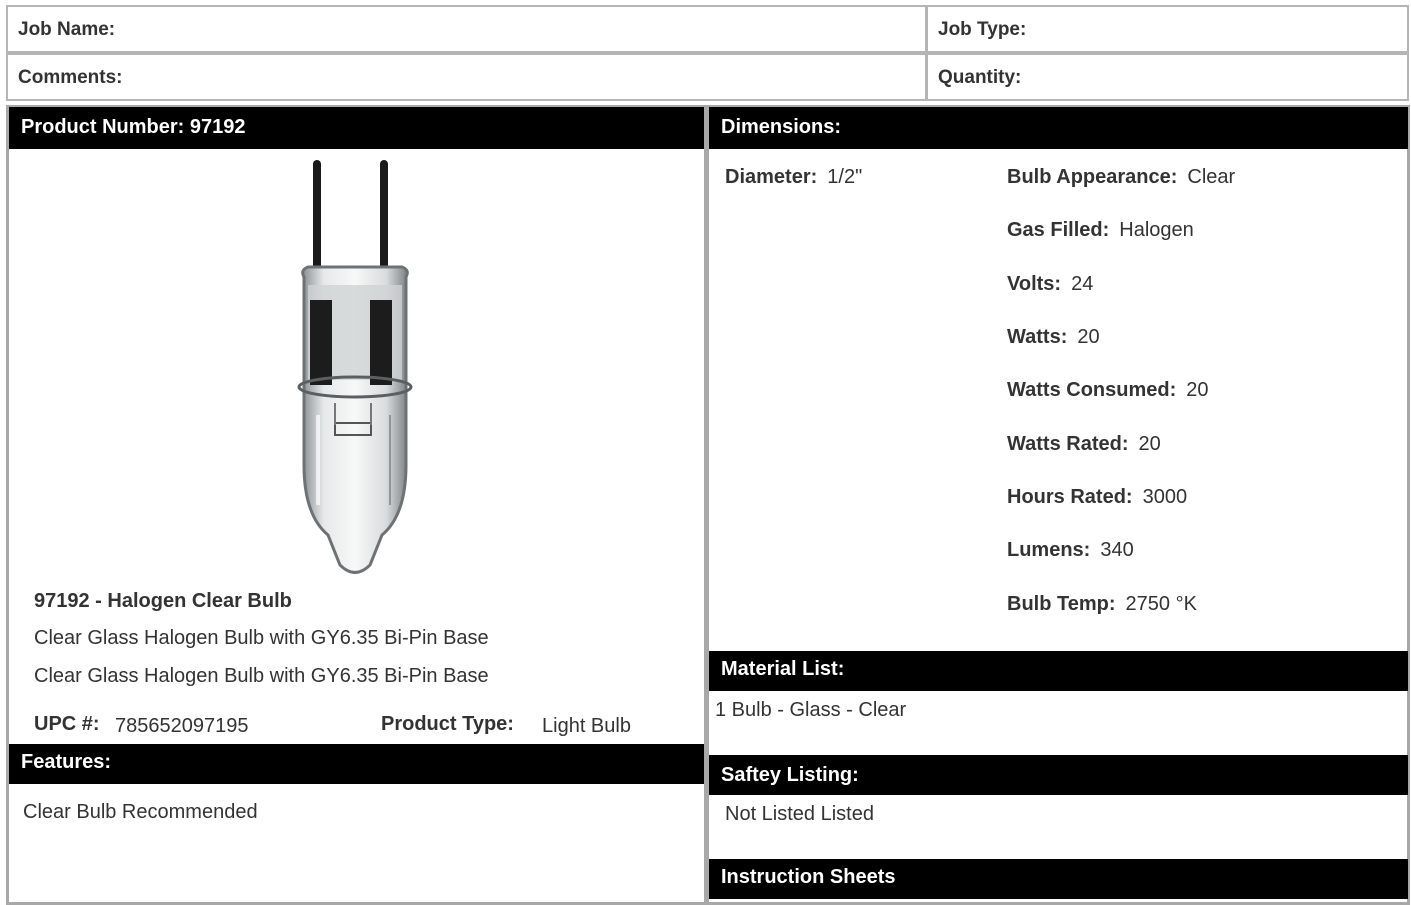  Describe the element at coordinates (1117, 550) in the screenshot. I see `spec-value: 340` at that location.